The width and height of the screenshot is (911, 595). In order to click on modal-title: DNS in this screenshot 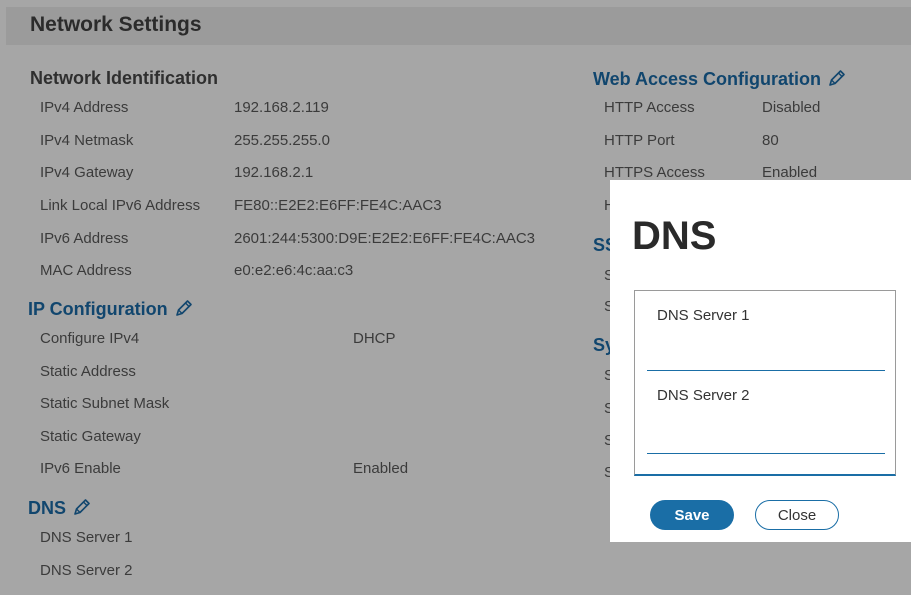, I will do `click(674, 236)`.